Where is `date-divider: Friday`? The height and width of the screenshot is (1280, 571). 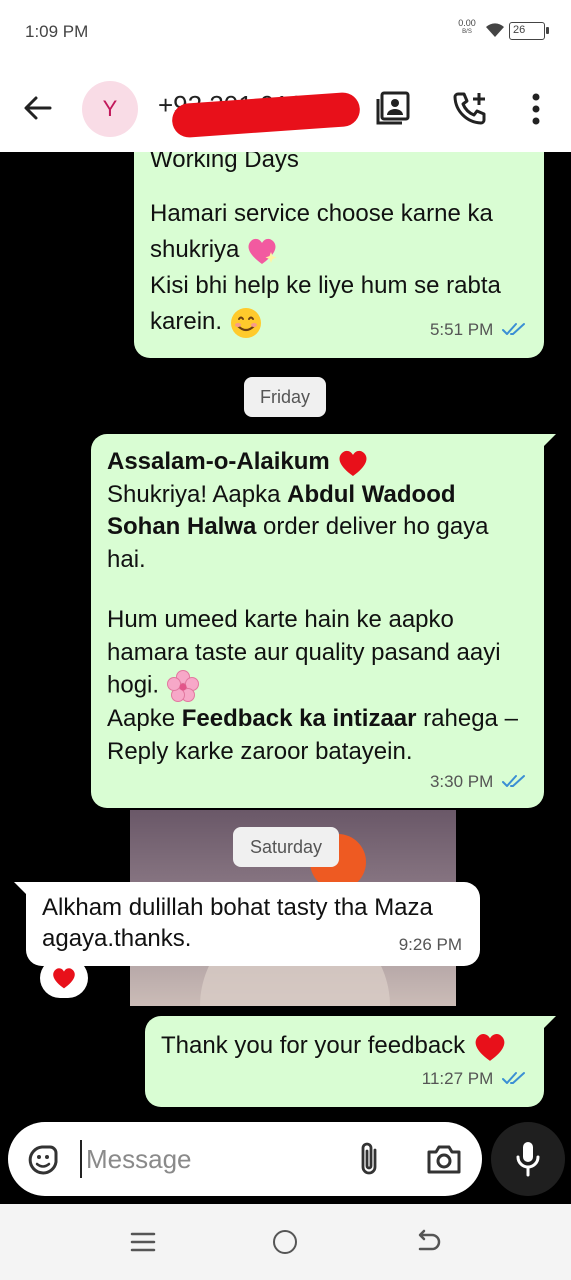
date-divider: Friday is located at coordinates (285, 397).